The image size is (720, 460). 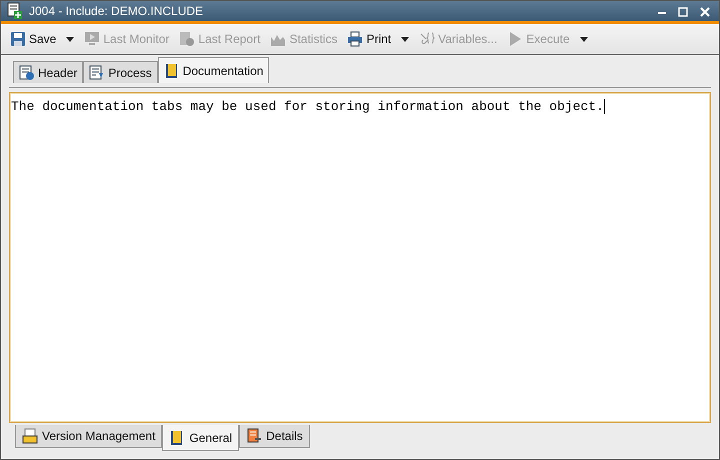 I want to click on toolbar-button: Print, so click(x=369, y=39).